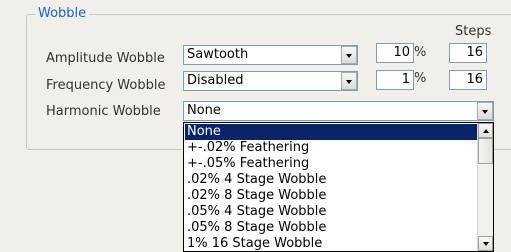 The height and width of the screenshot is (252, 511). I want to click on chevron-up-icon, so click(486, 131).